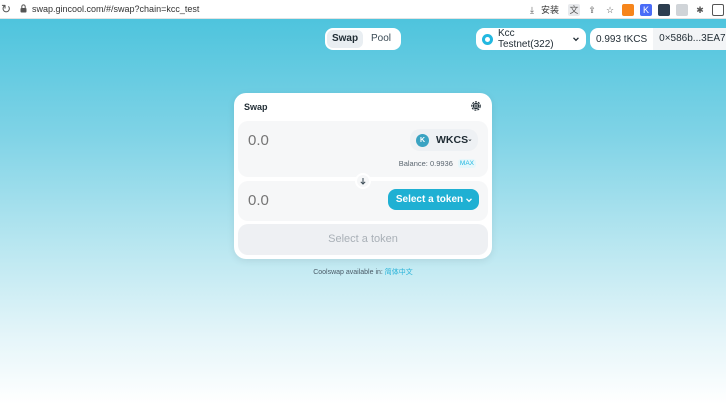 The image size is (726, 404). I want to click on wkcs-token-icon, so click(422, 140).